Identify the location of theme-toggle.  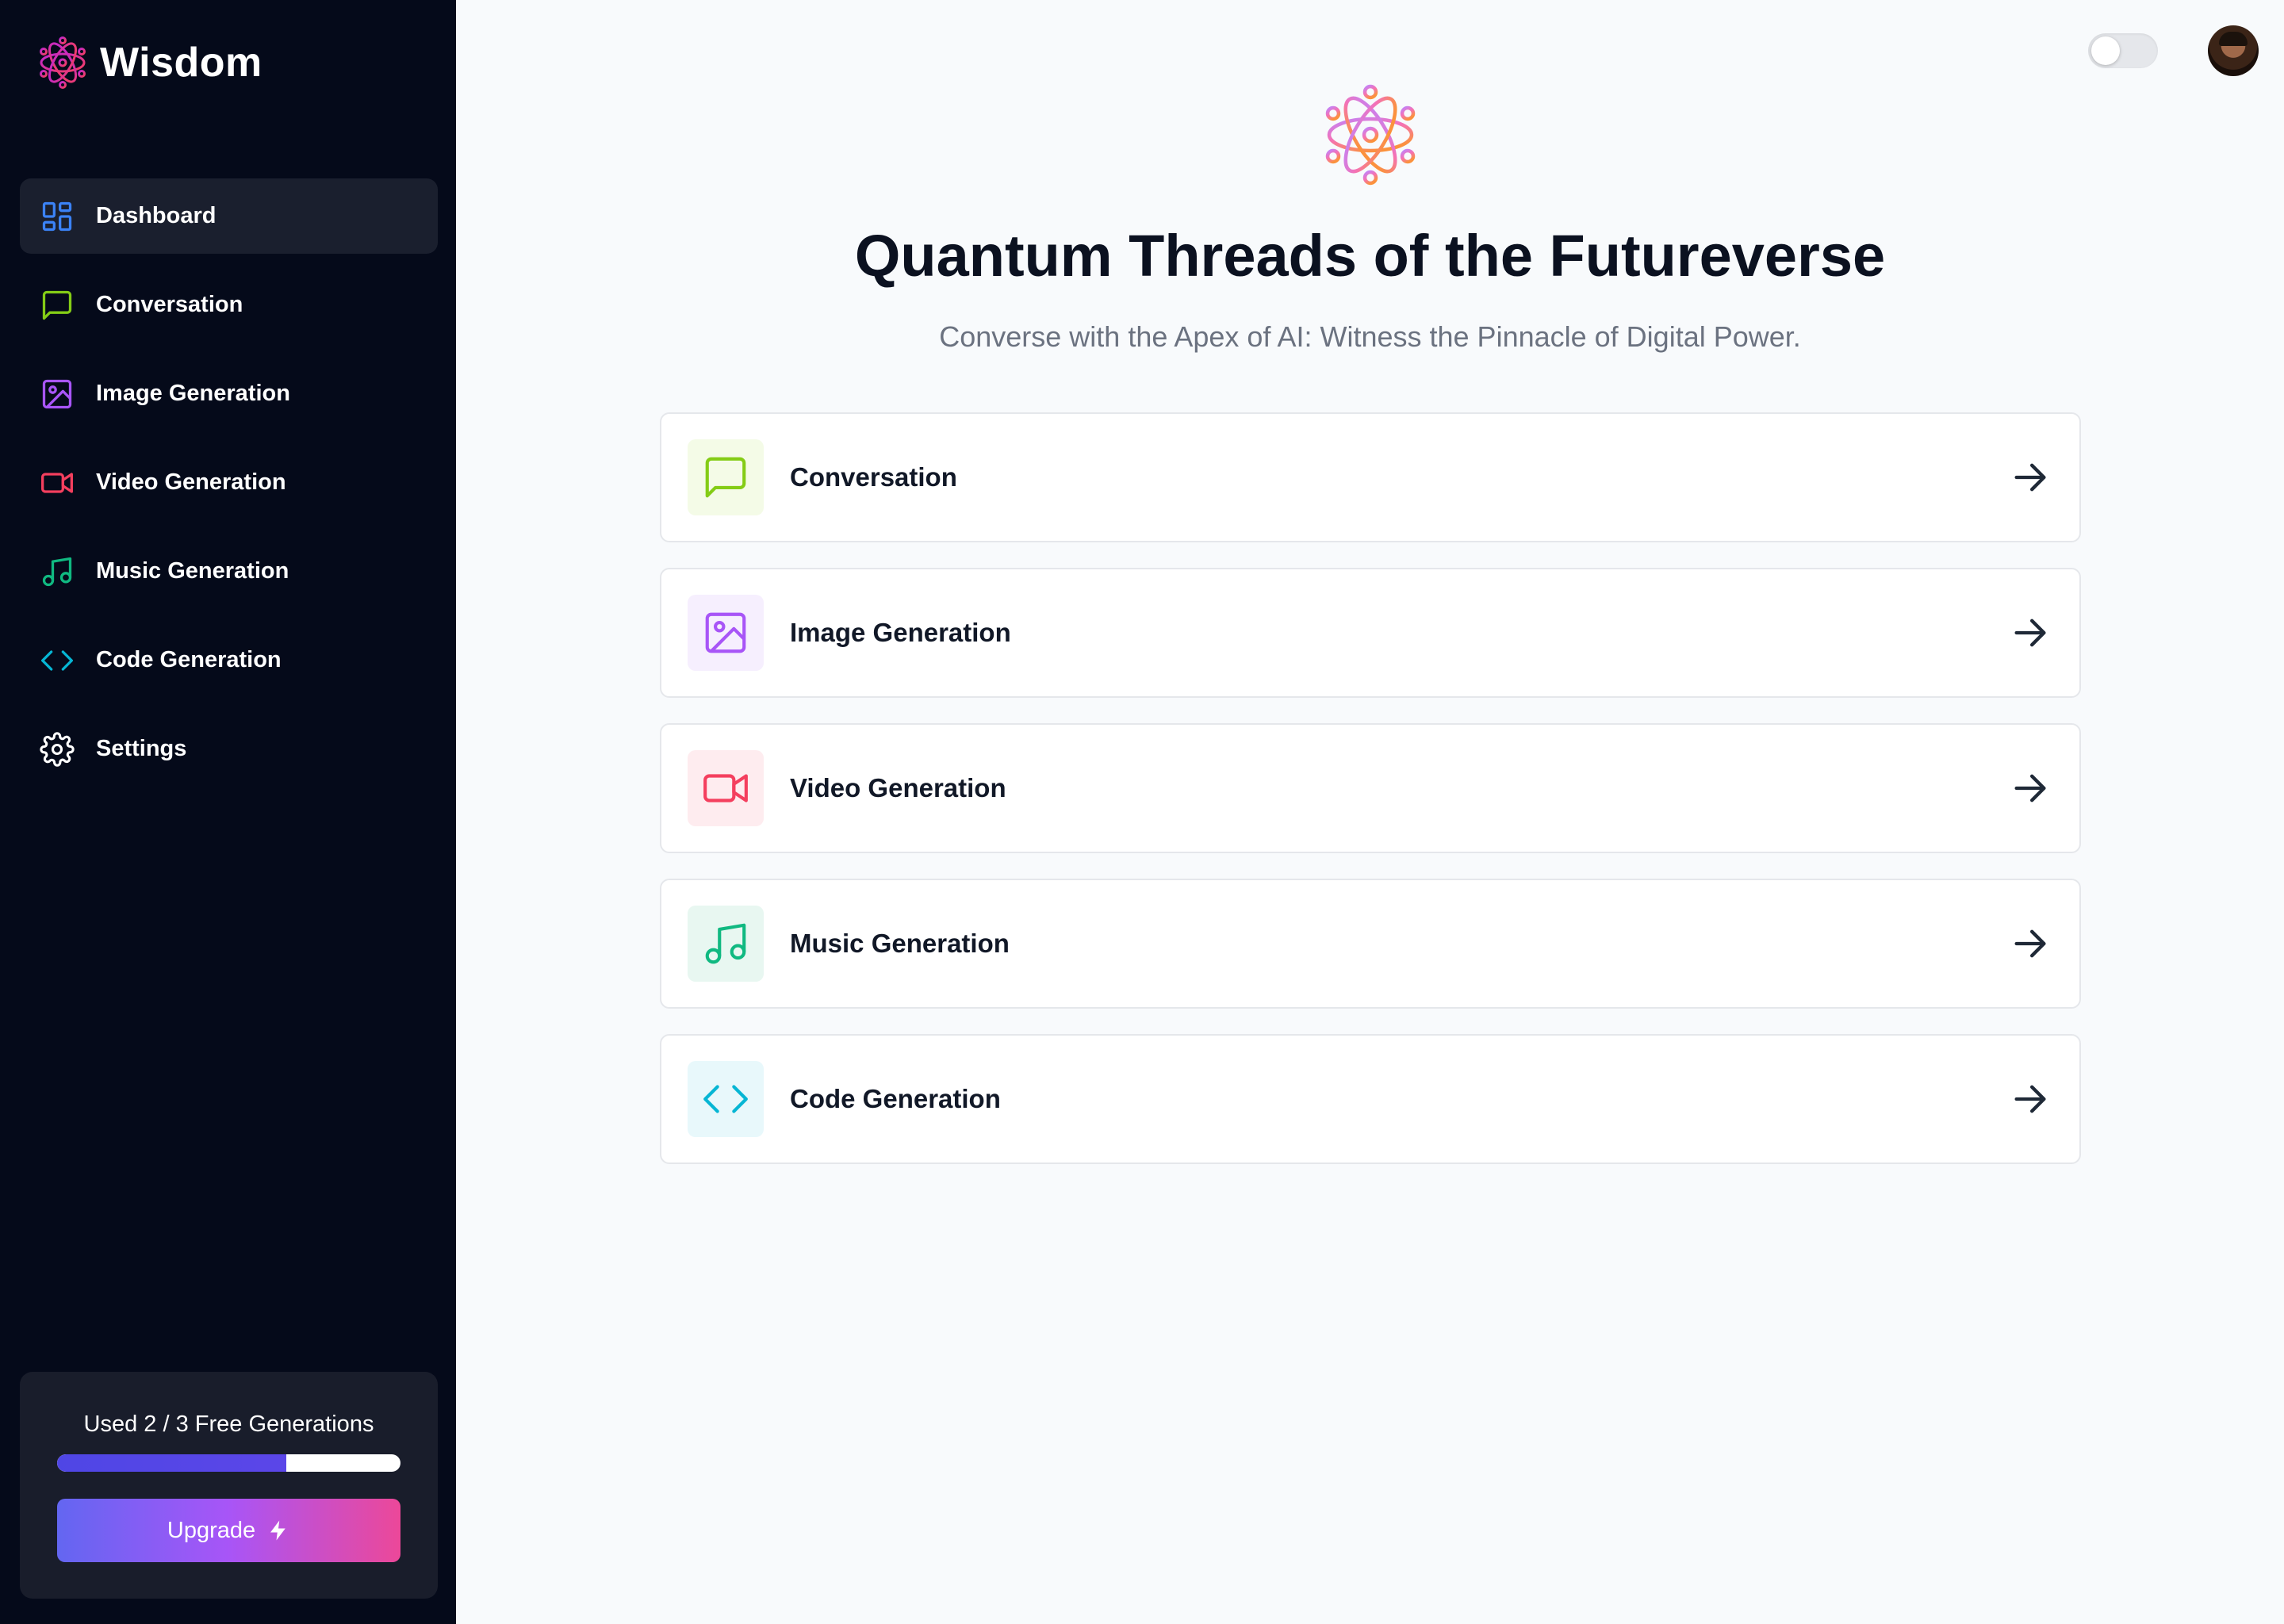
(2123, 50).